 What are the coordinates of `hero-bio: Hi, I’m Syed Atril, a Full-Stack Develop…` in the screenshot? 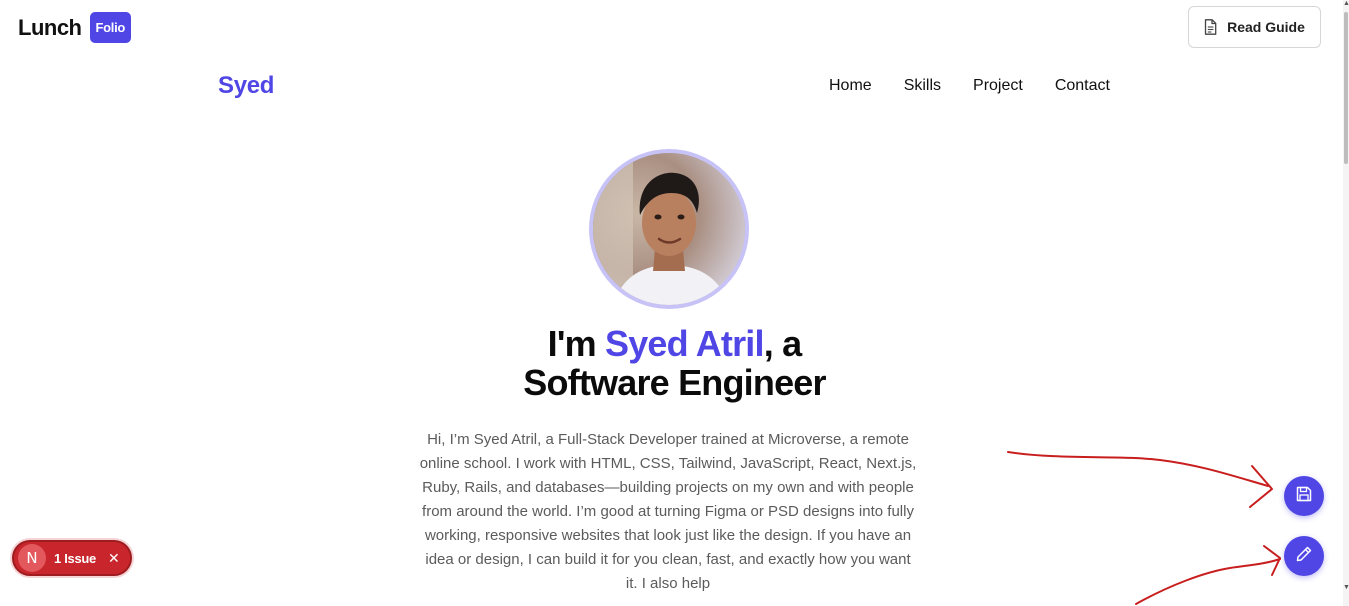 It's located at (668, 511).